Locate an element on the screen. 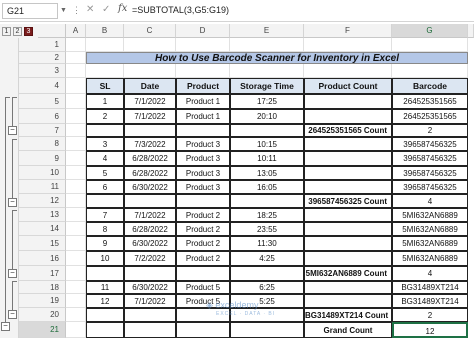 The image size is (474, 338). cancel-icon: ✕ is located at coordinates (90, 9).